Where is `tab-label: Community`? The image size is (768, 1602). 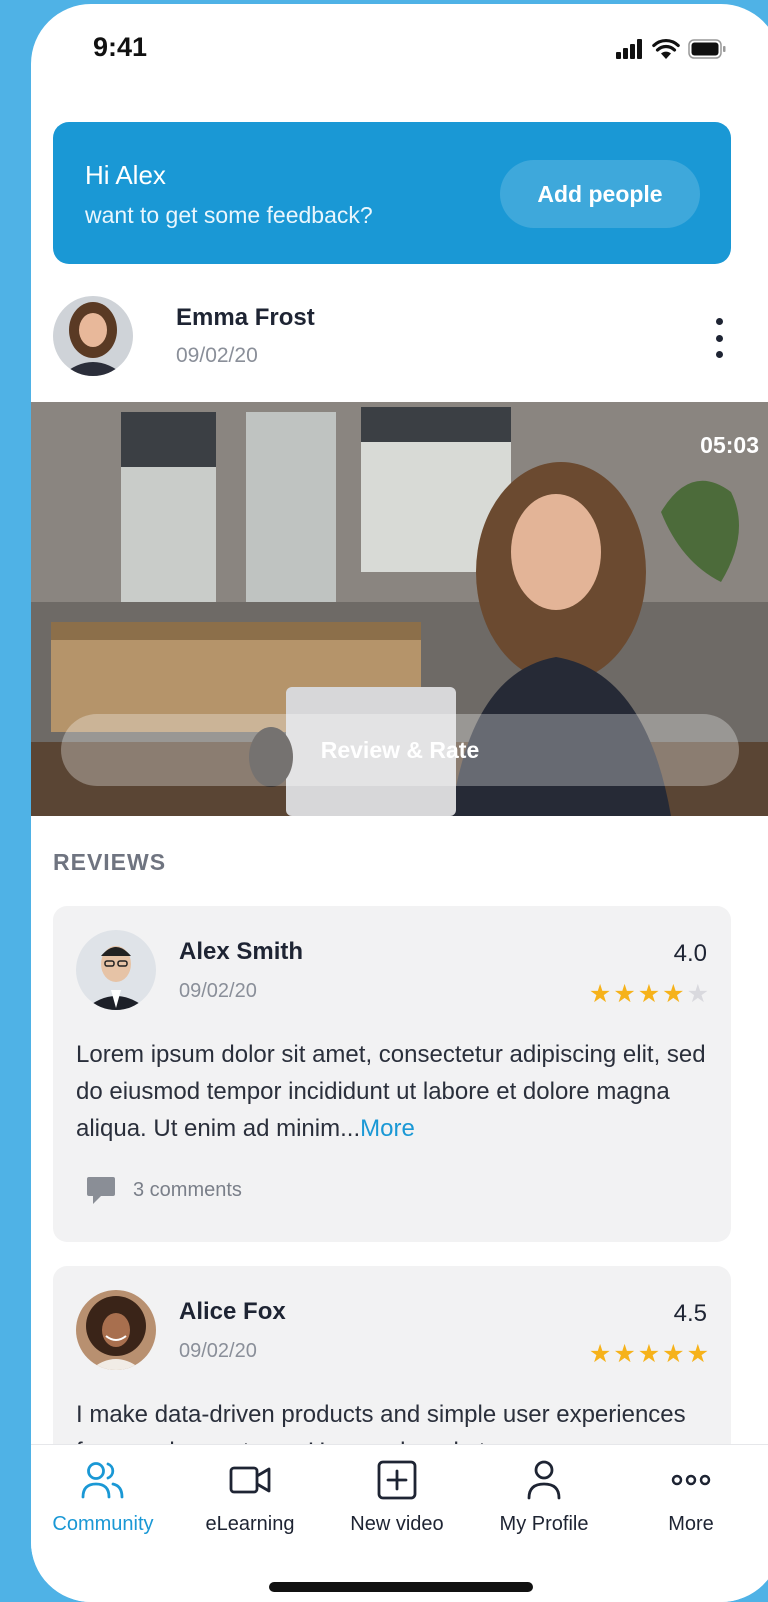 tab-label: Community is located at coordinates (103, 1524).